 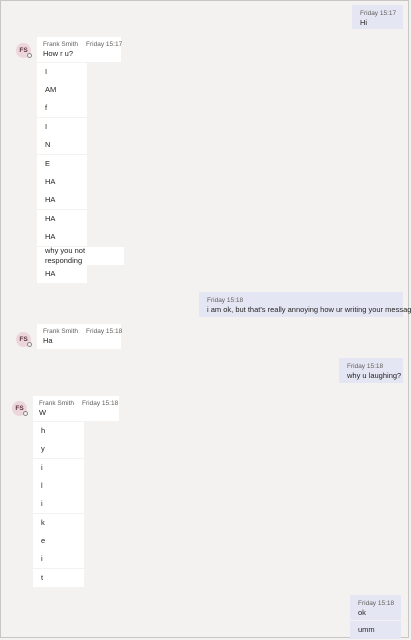 What do you see at coordinates (76, 408) in the screenshot?
I see `incoming-message: Frank Smith Friday 15:18 W` at bounding box center [76, 408].